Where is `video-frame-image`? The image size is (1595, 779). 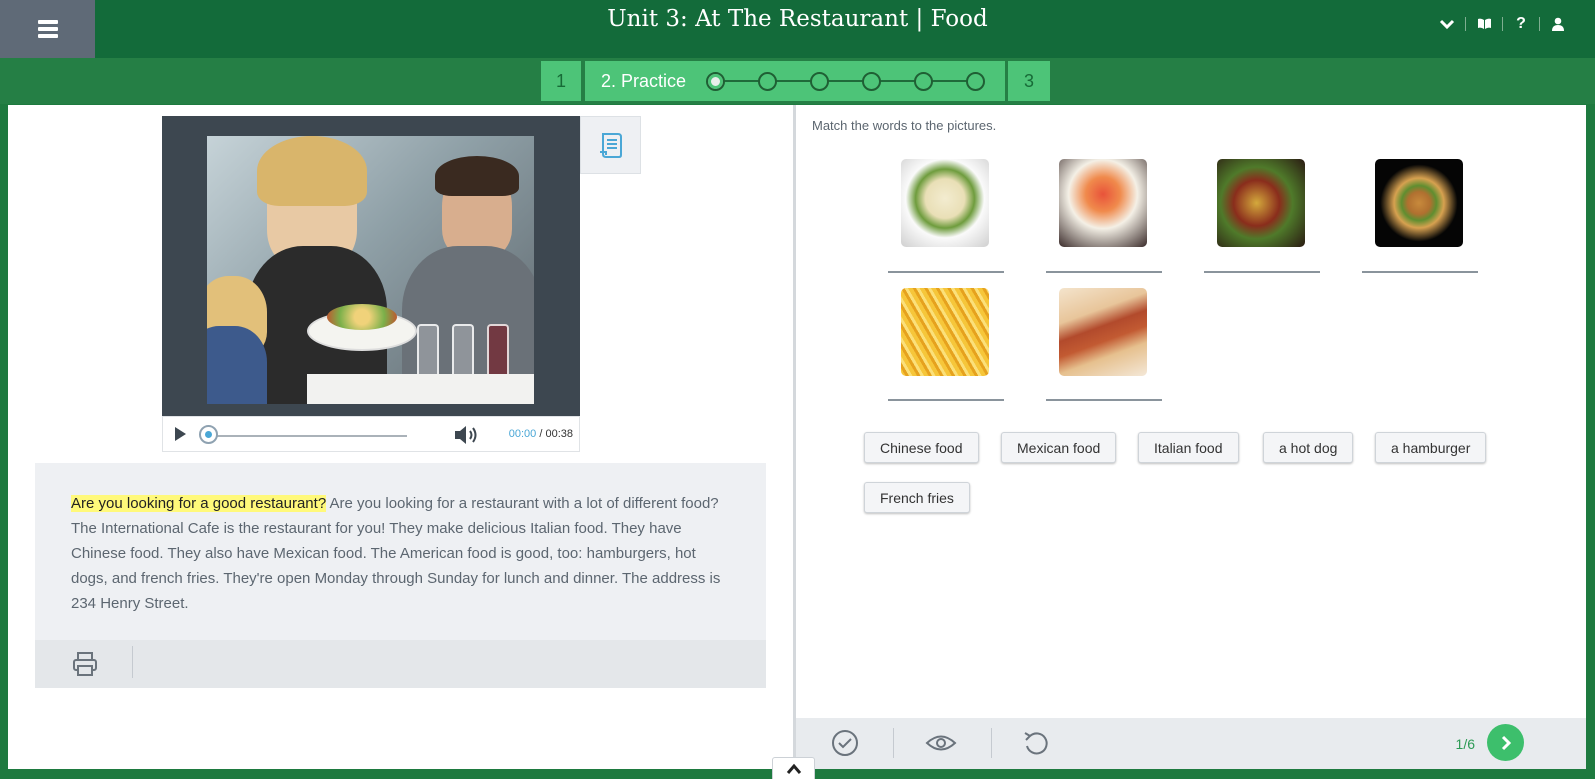 video-frame-image is located at coordinates (370, 270).